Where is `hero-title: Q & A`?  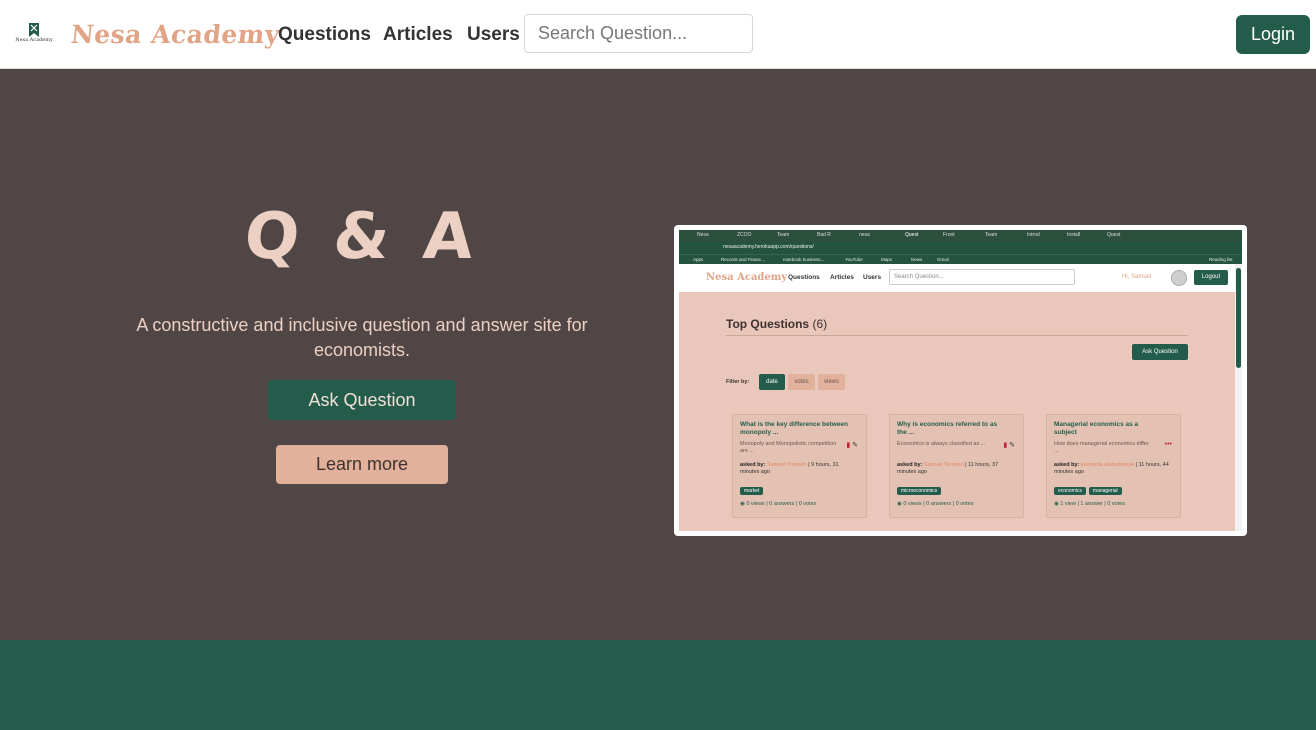 hero-title: Q & A is located at coordinates (362, 237).